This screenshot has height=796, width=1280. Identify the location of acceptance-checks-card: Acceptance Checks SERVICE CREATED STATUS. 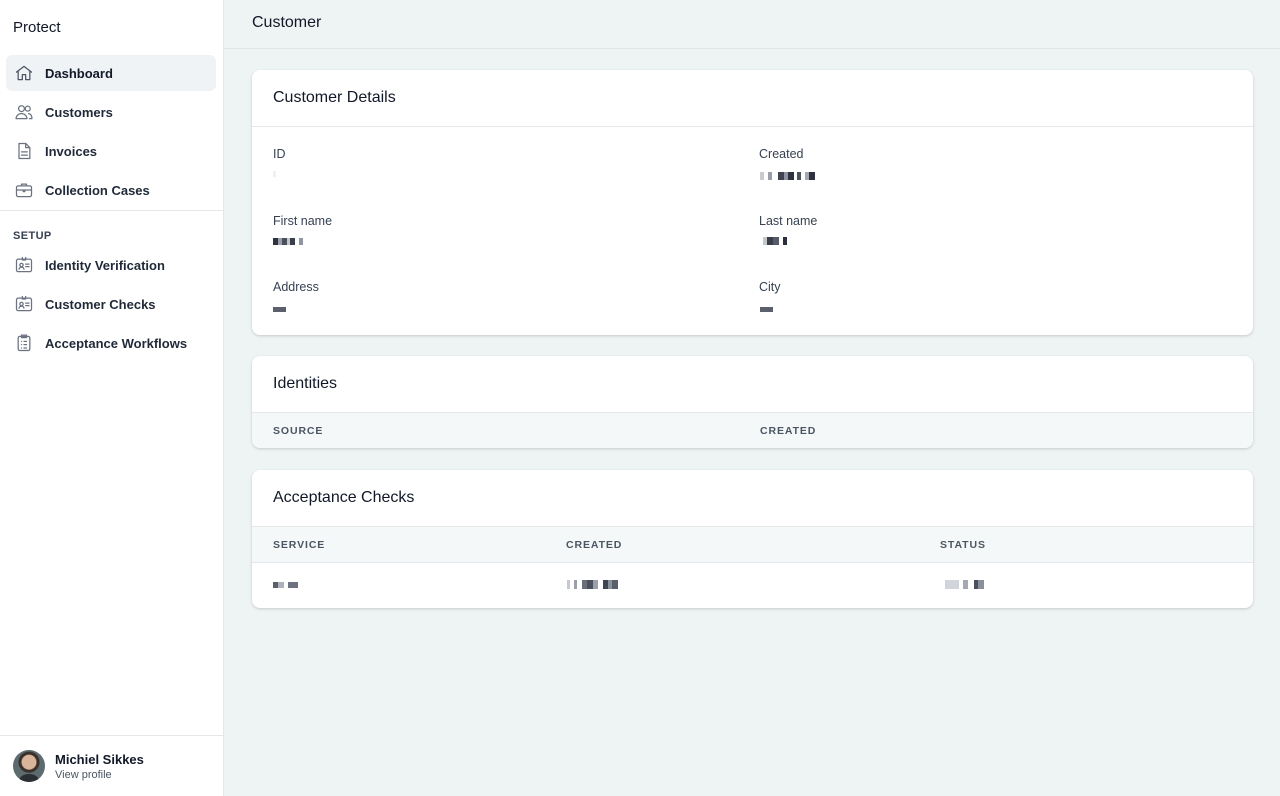
(752, 539).